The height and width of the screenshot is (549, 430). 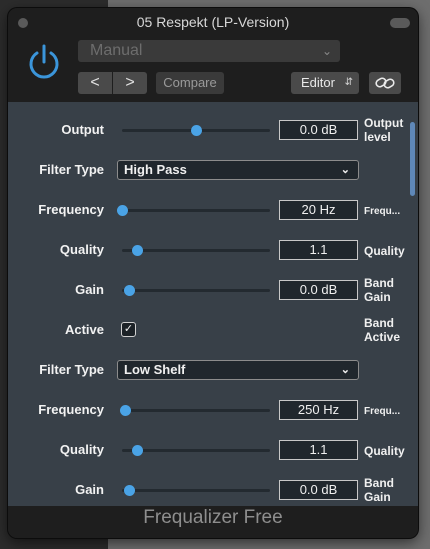 I want to click on plugin-name: Frequalizer Free, so click(x=213, y=522).